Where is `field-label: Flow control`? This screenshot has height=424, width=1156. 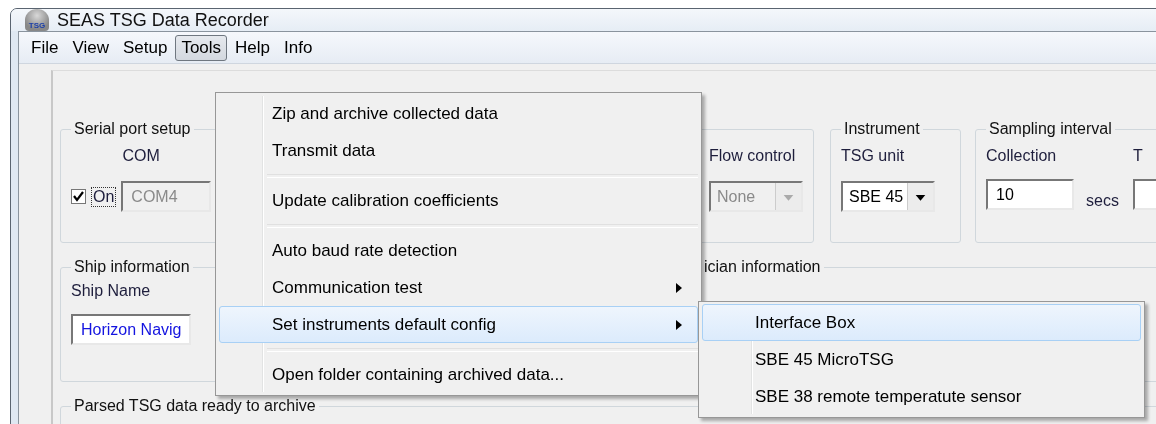 field-label: Flow control is located at coordinates (753, 156).